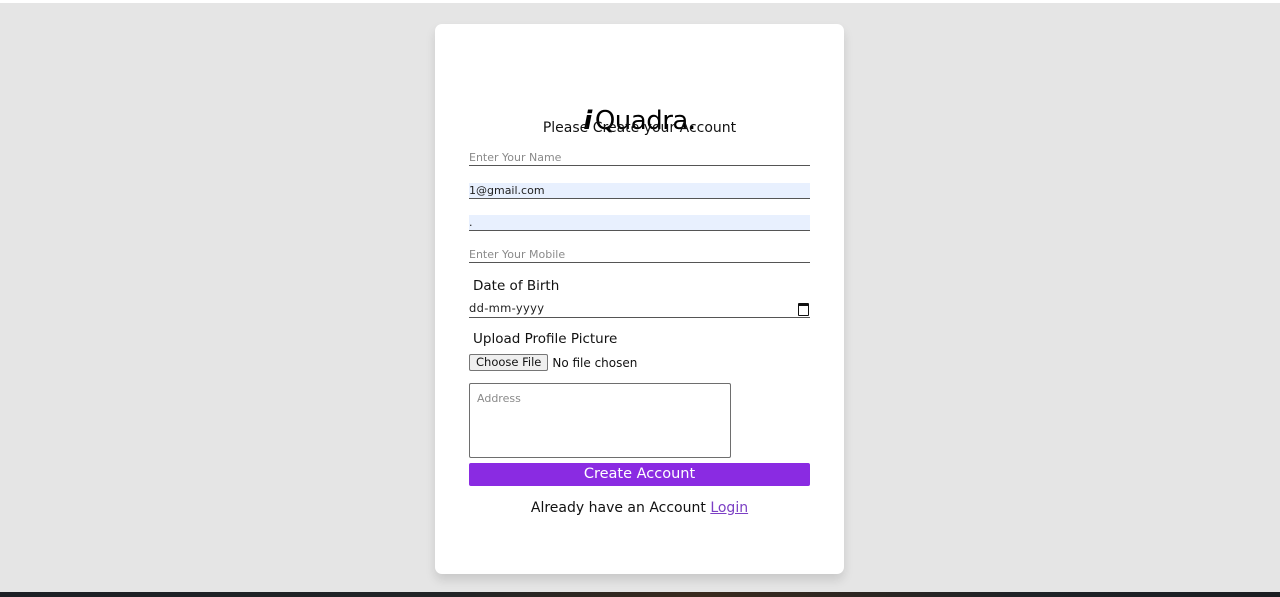  I want to click on calendar-icon, so click(803, 309).